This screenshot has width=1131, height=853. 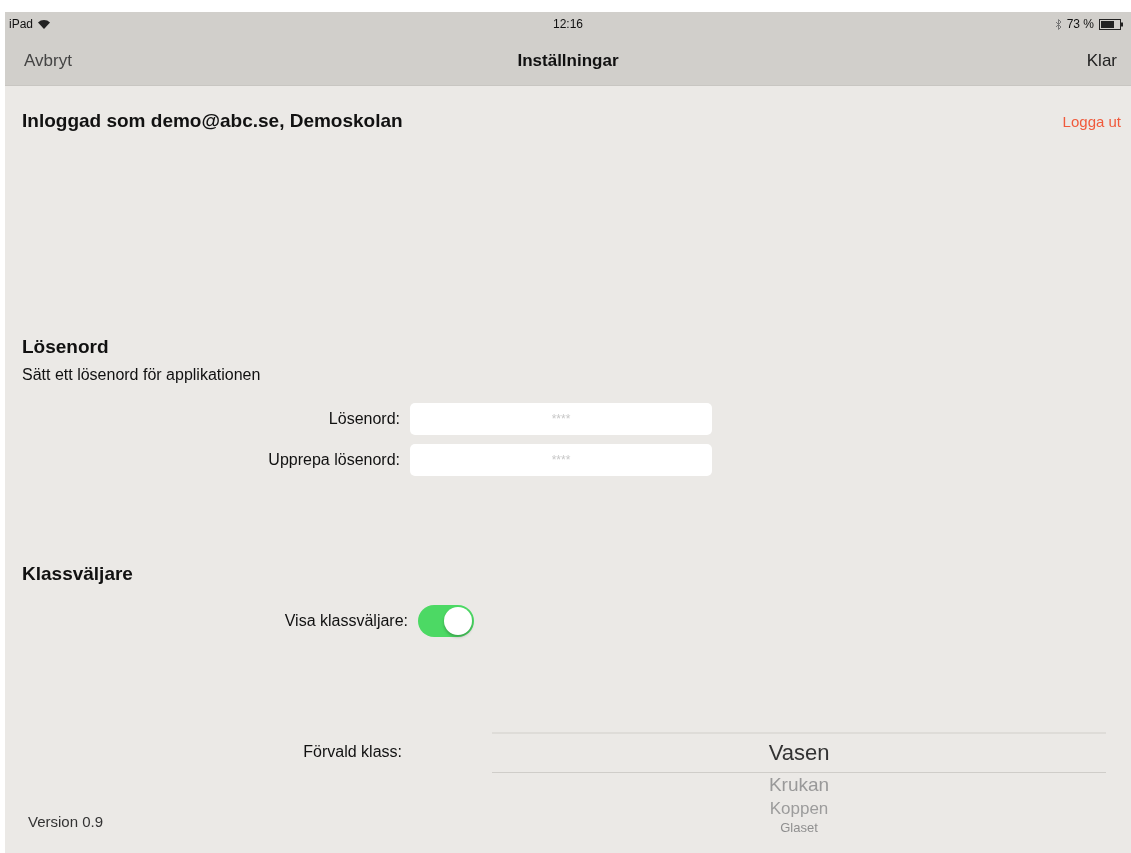 What do you see at coordinates (65, 347) in the screenshot?
I see `section-title: Lösenord` at bounding box center [65, 347].